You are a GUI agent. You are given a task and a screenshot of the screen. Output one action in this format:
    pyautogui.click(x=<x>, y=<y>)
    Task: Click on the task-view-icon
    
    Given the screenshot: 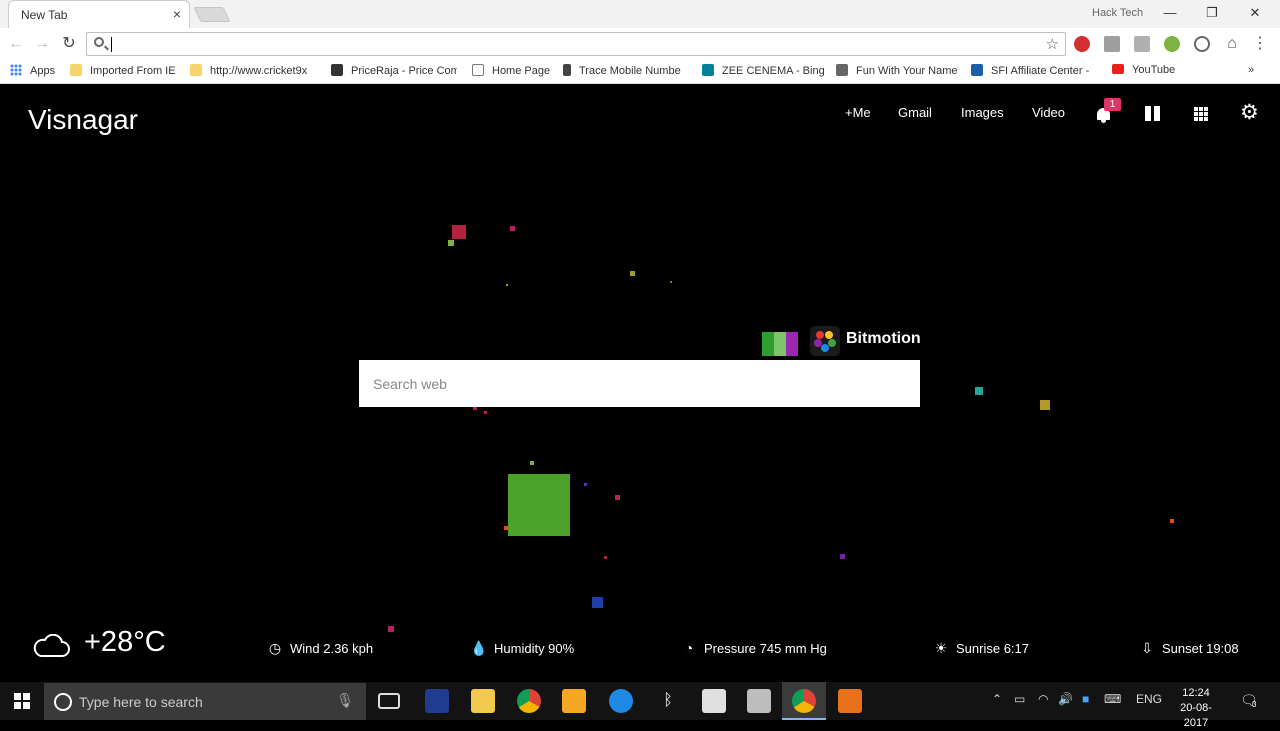 What is the action you would take?
    pyautogui.click(x=389, y=701)
    